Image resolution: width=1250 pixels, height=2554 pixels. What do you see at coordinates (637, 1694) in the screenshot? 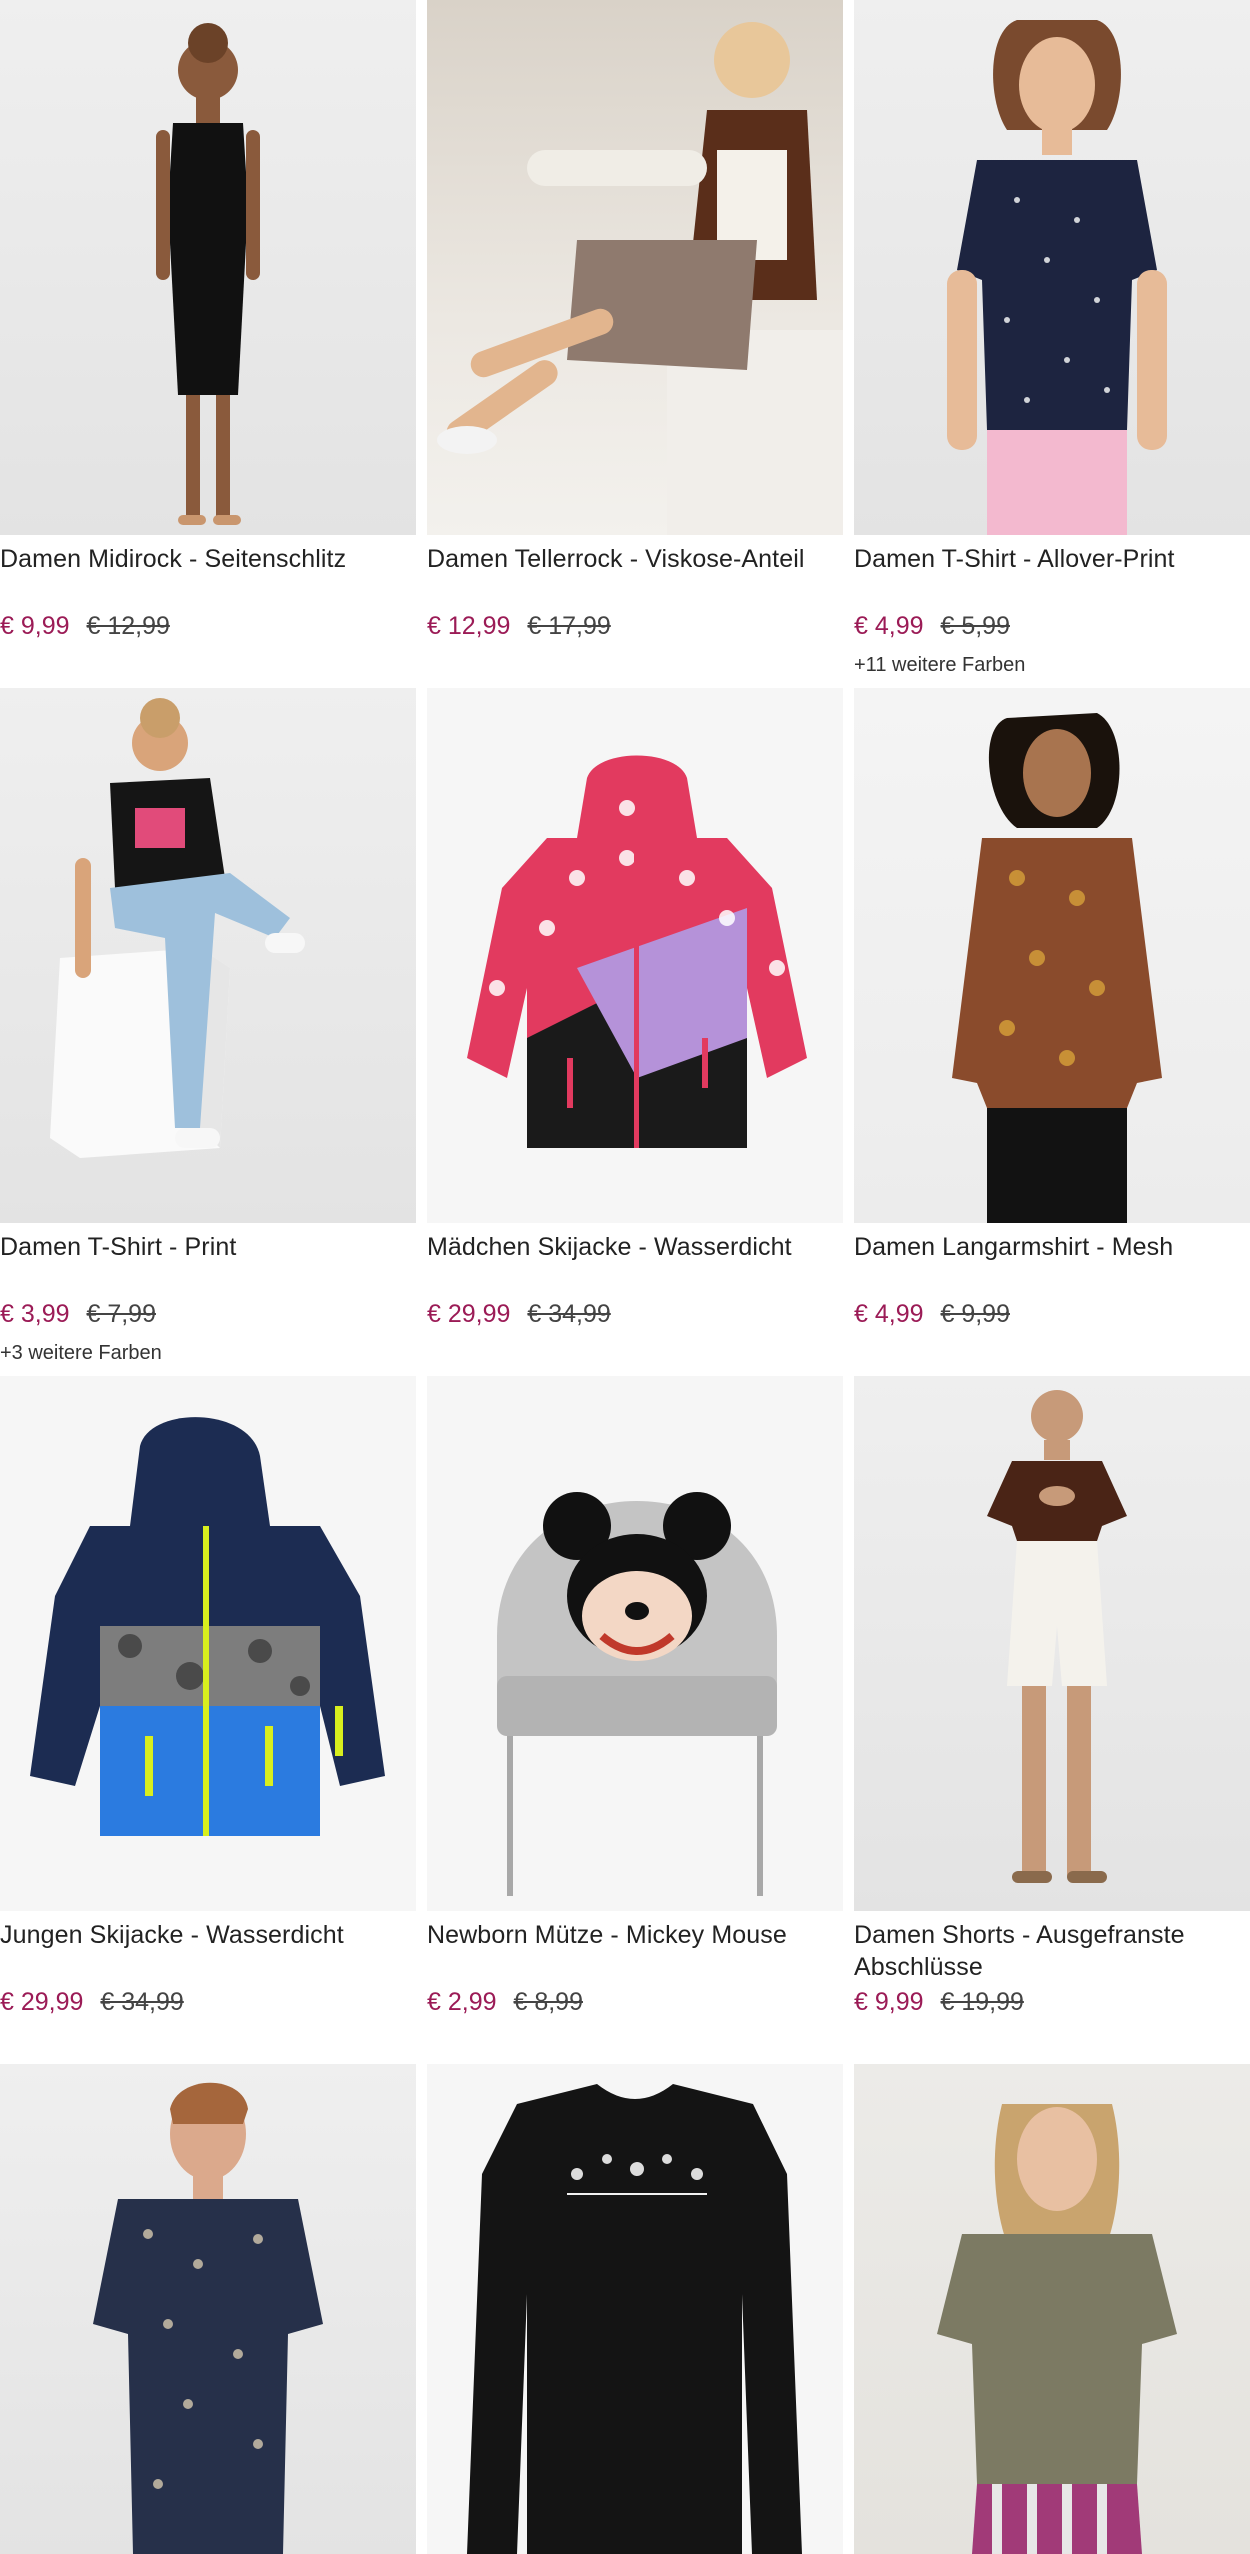
I see `mickey-beanie-icon` at bounding box center [637, 1694].